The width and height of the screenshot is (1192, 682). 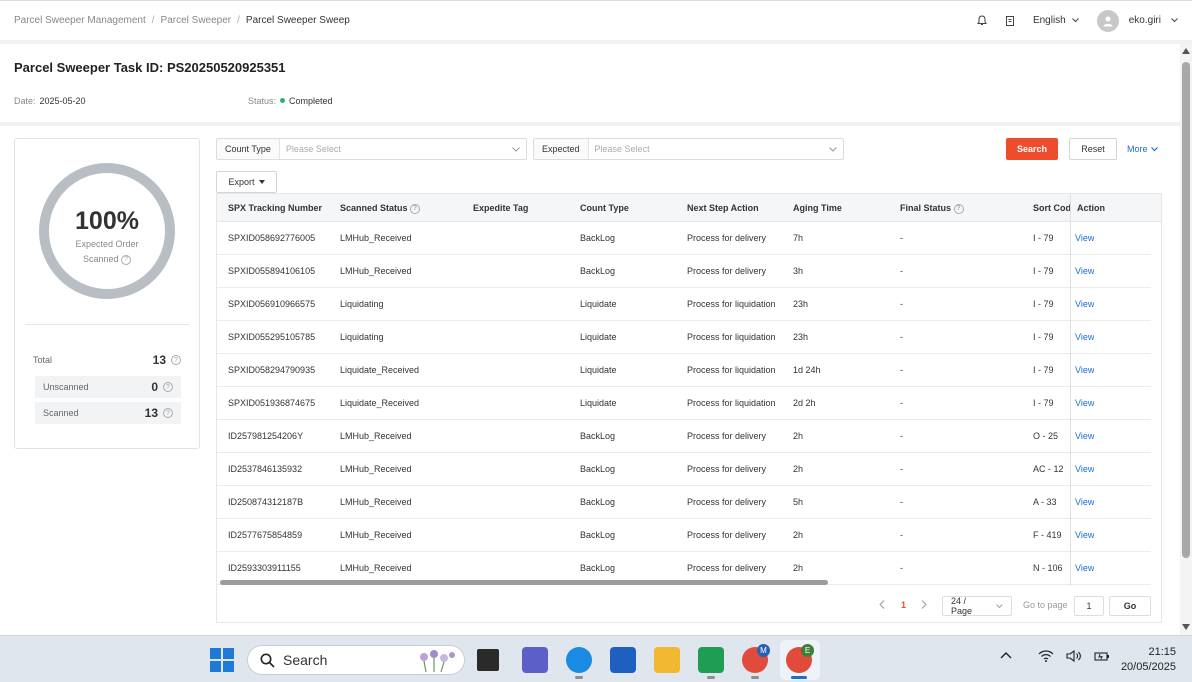 What do you see at coordinates (196, 20) in the screenshot?
I see `breadcrumb-item-sweeper: Parcel Sweeper` at bounding box center [196, 20].